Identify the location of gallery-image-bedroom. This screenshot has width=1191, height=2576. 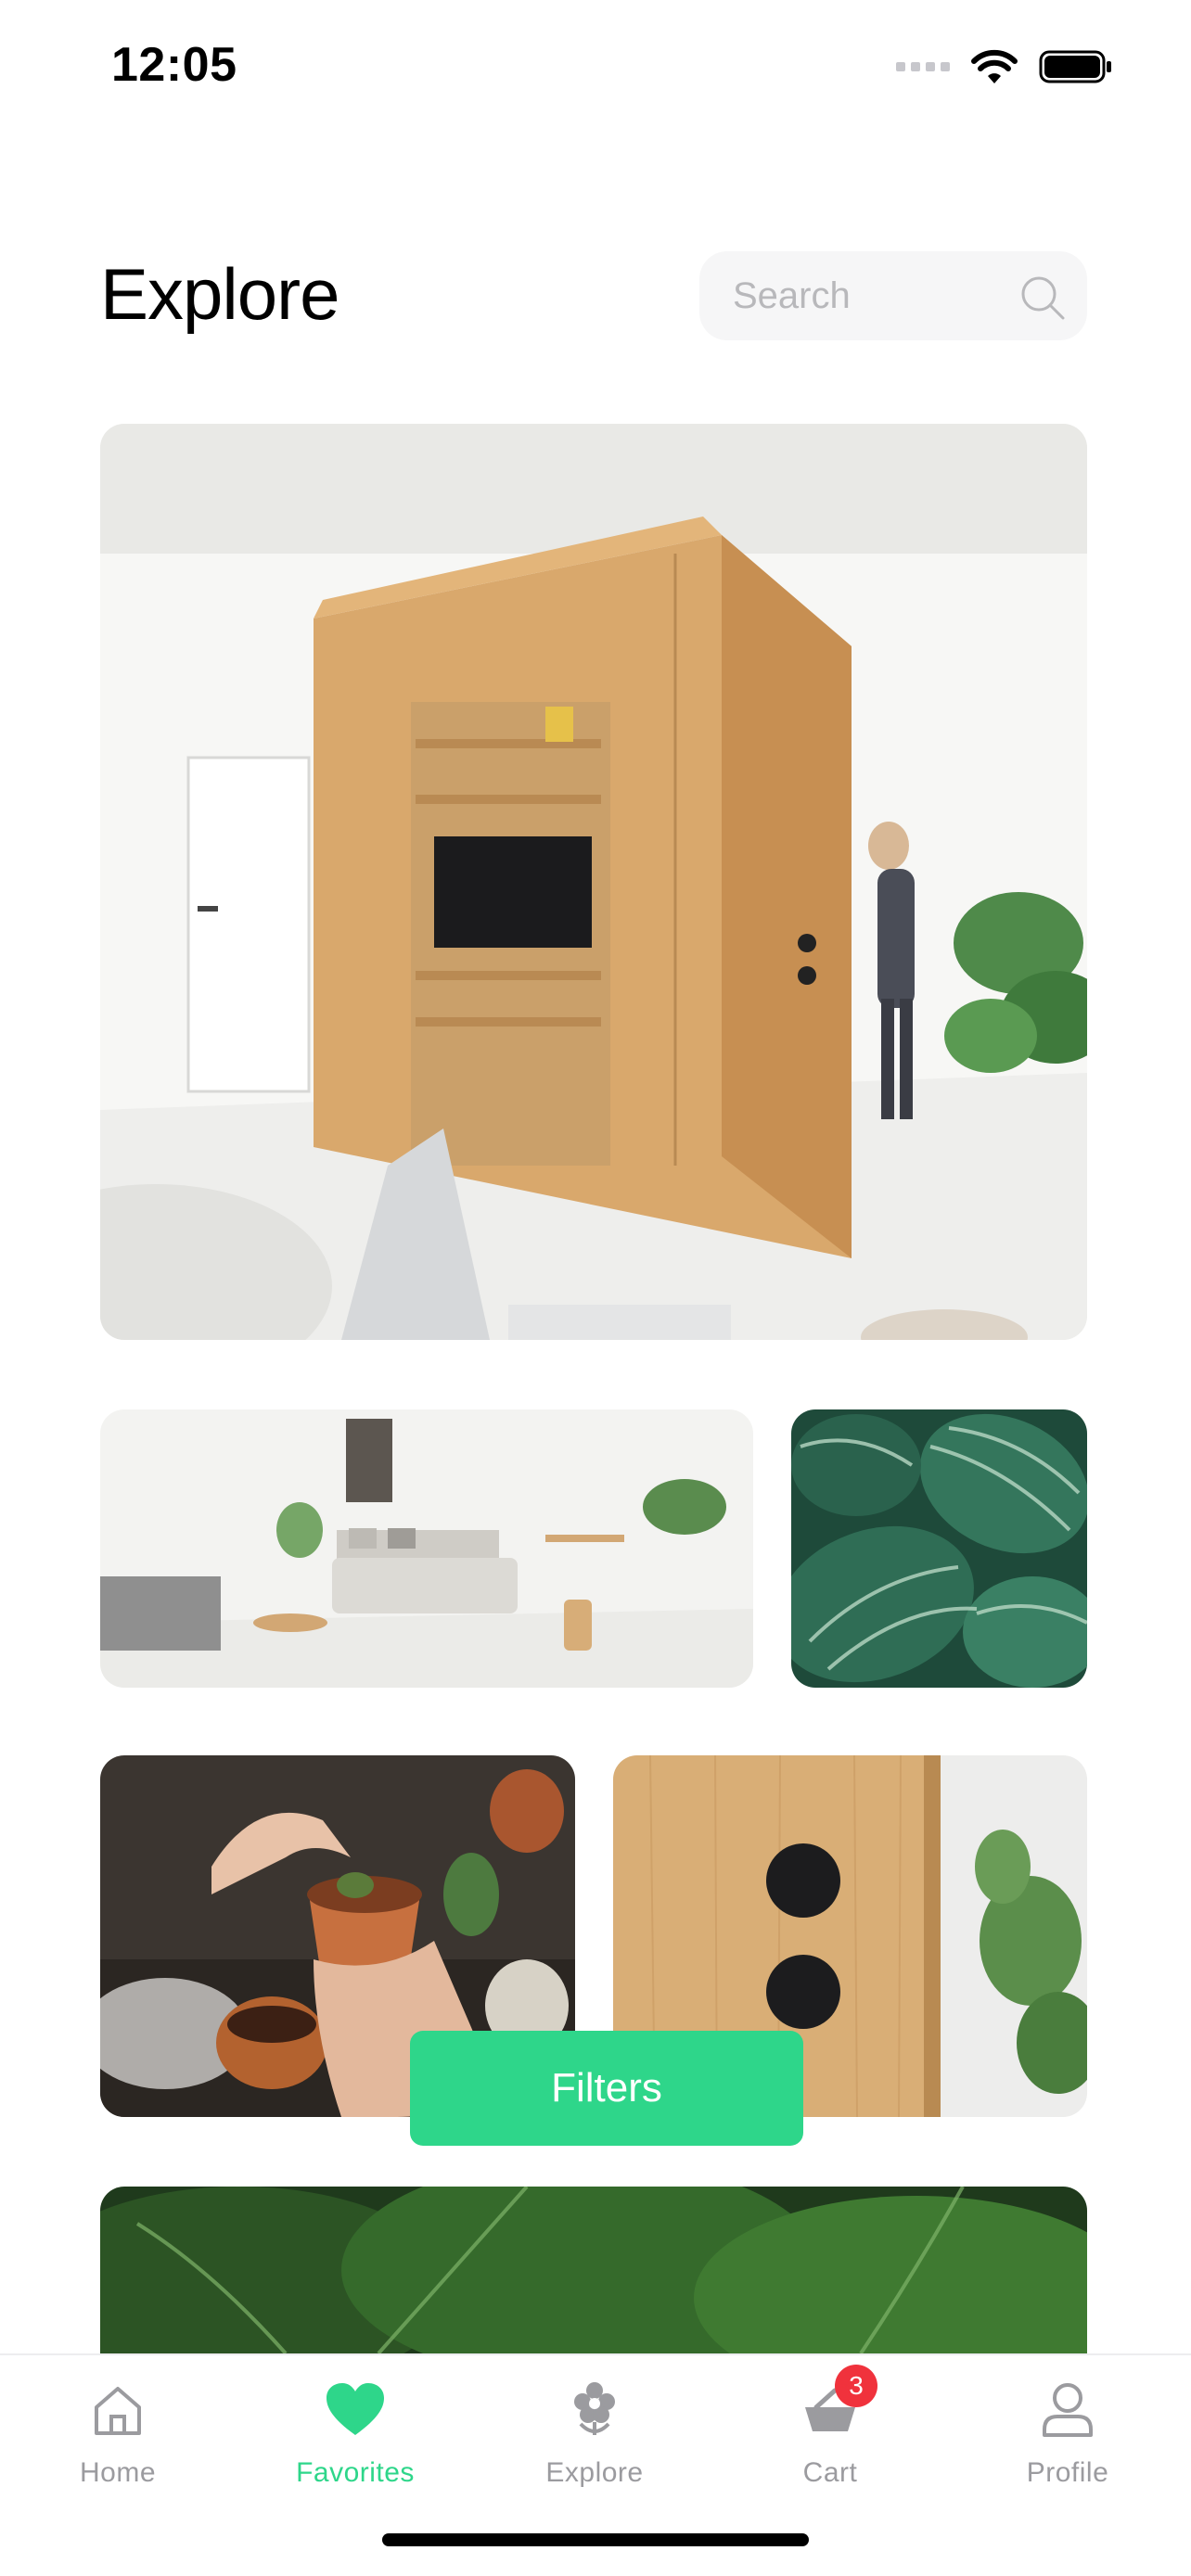
(426, 1548).